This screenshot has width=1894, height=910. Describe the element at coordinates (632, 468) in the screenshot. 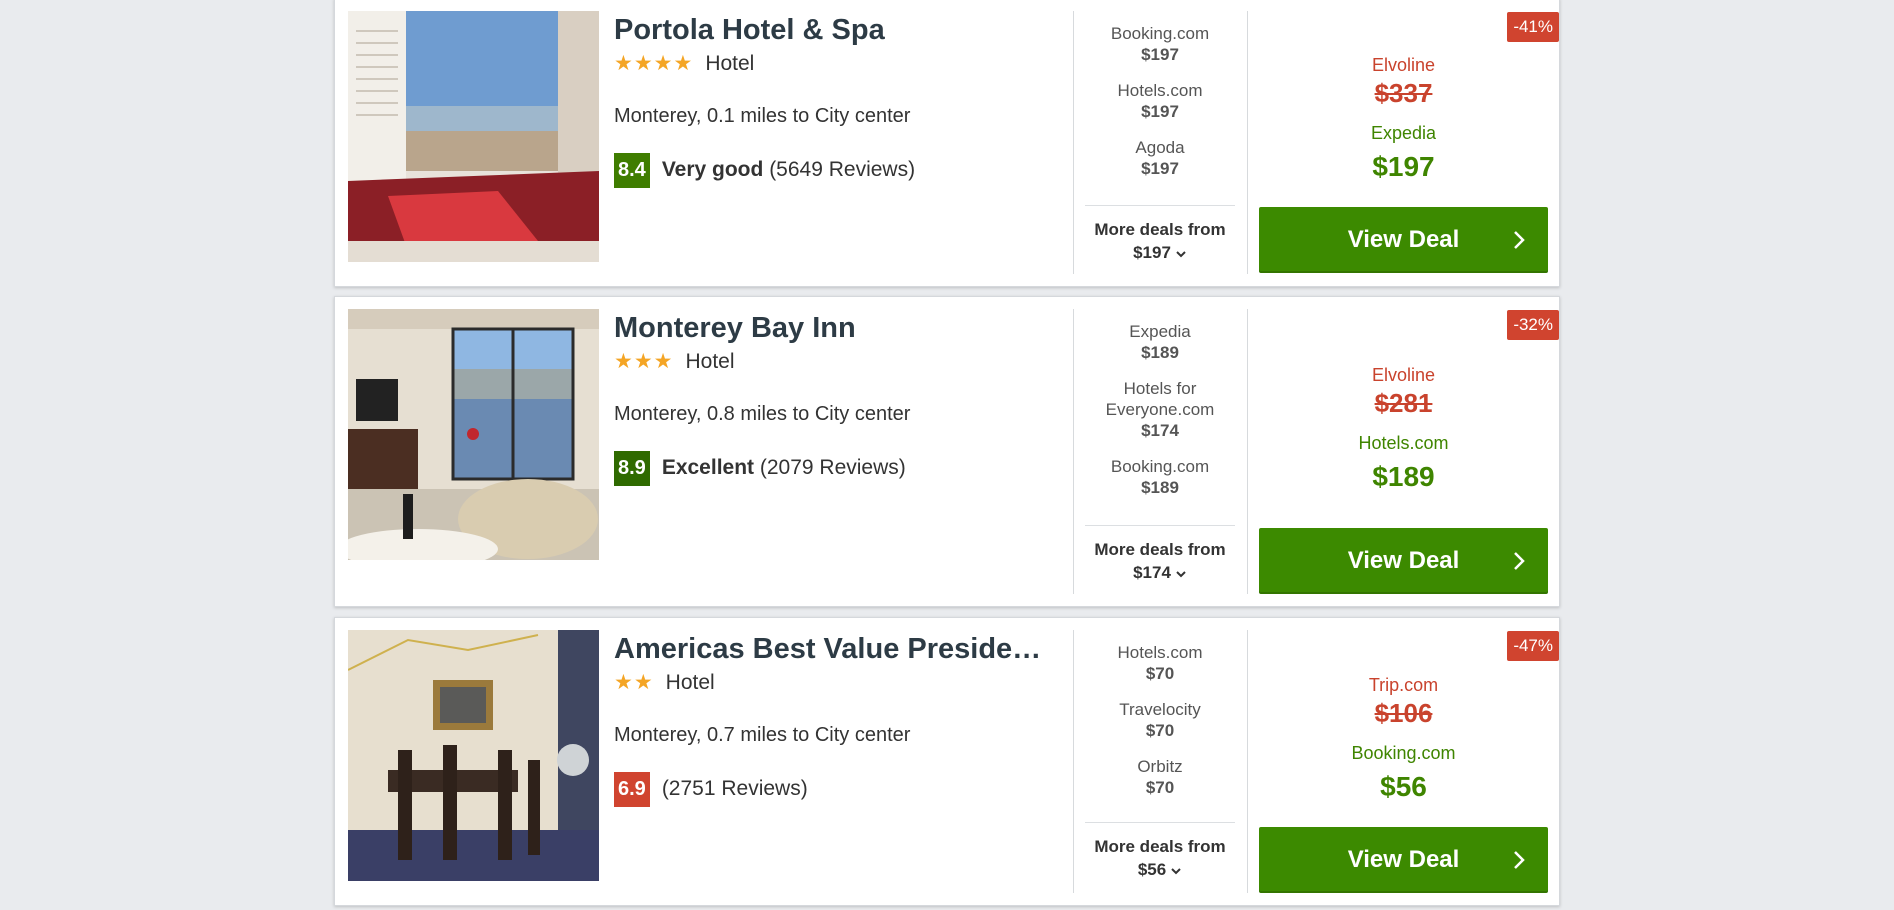

I see `review-score-badge: 8.9` at that location.